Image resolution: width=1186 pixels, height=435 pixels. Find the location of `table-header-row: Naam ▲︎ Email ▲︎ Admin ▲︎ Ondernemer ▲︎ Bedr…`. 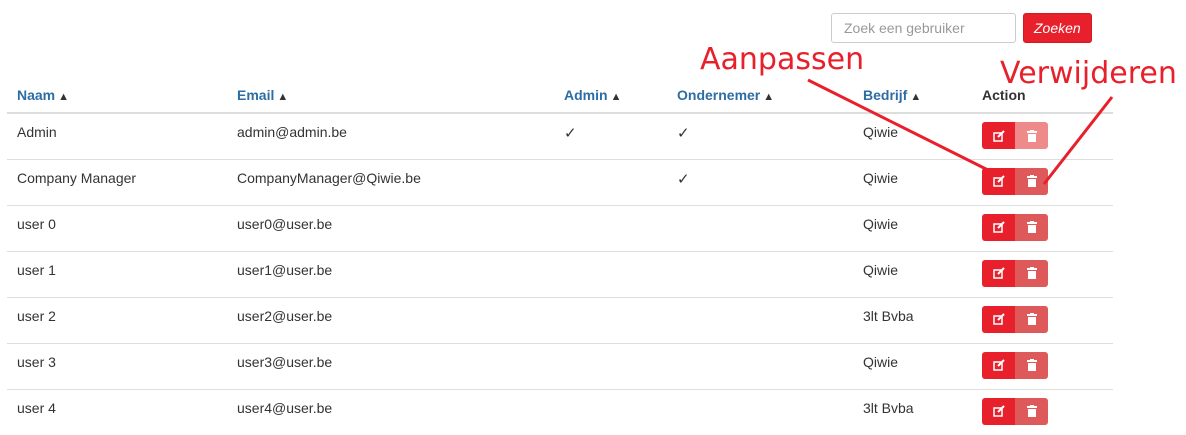

table-header-row: Naam ▲︎ Email ▲︎ Admin ▲︎ Ondernemer ▲︎ Bedr… is located at coordinates (560, 96).